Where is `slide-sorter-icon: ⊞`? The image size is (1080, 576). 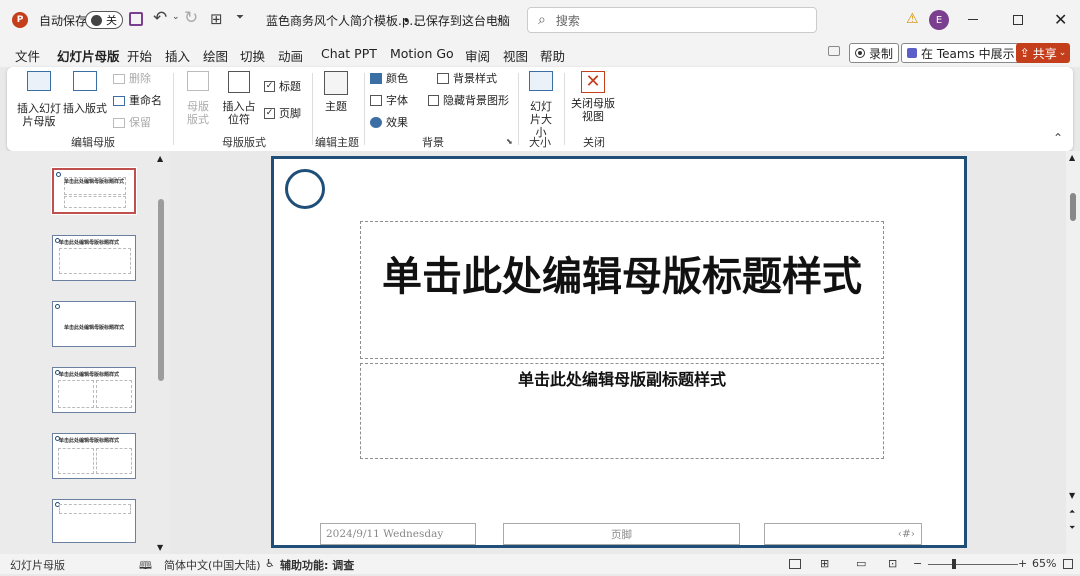 slide-sorter-icon: ⊞ is located at coordinates (824, 563).